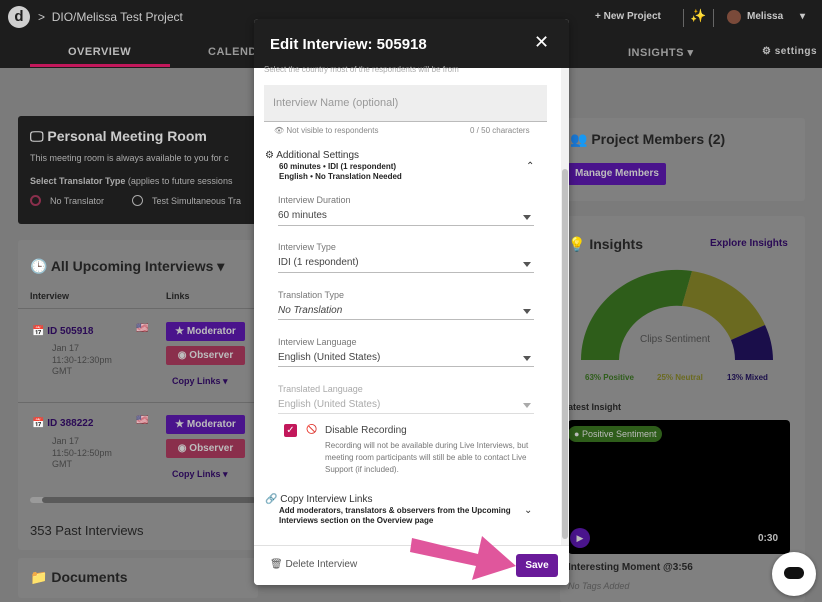 This screenshot has height=602, width=822. Describe the element at coordinates (79, 577) in the screenshot. I see `documents-title: 📁 Documents` at that location.